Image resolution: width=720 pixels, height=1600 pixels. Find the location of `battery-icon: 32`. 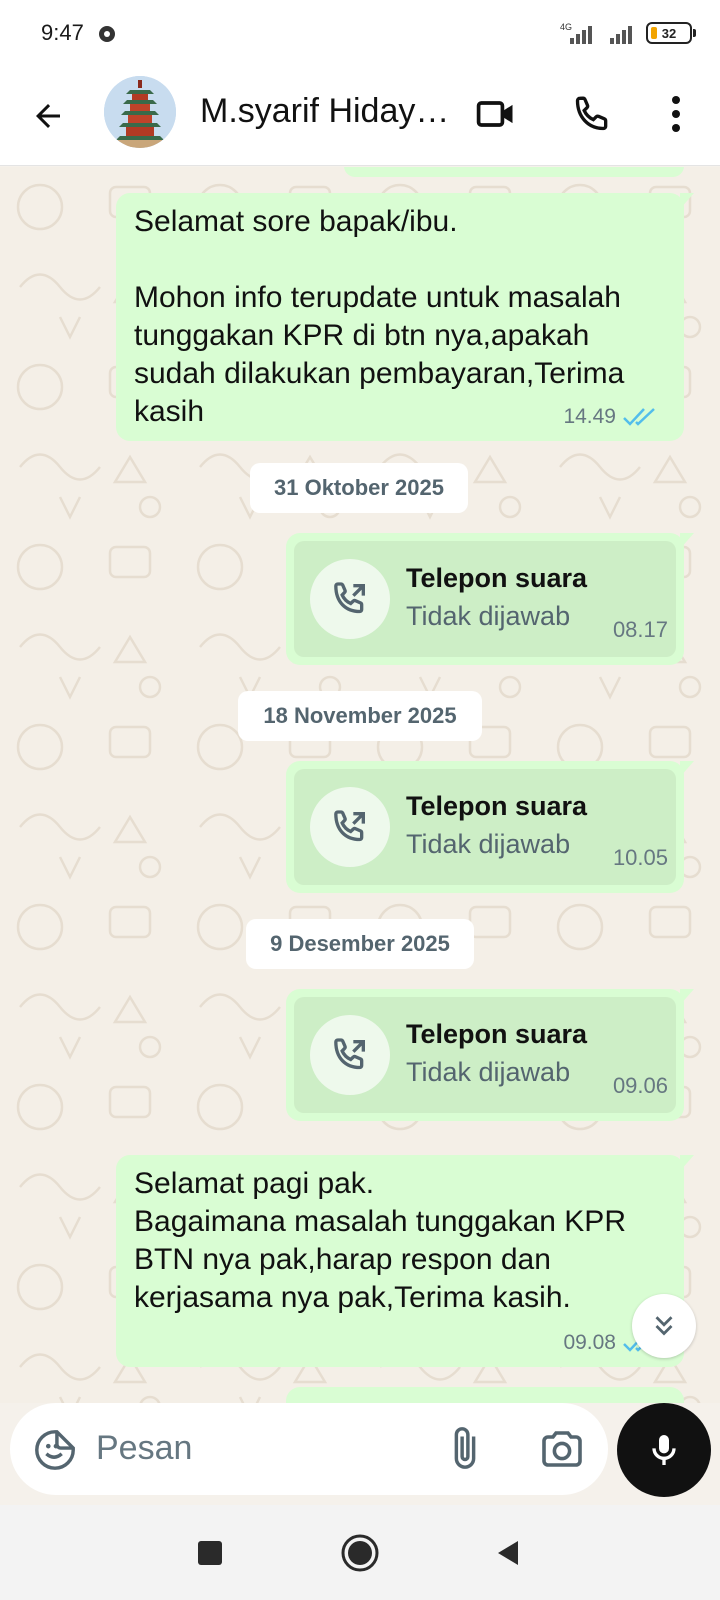

battery-icon: 32 is located at coordinates (671, 33).